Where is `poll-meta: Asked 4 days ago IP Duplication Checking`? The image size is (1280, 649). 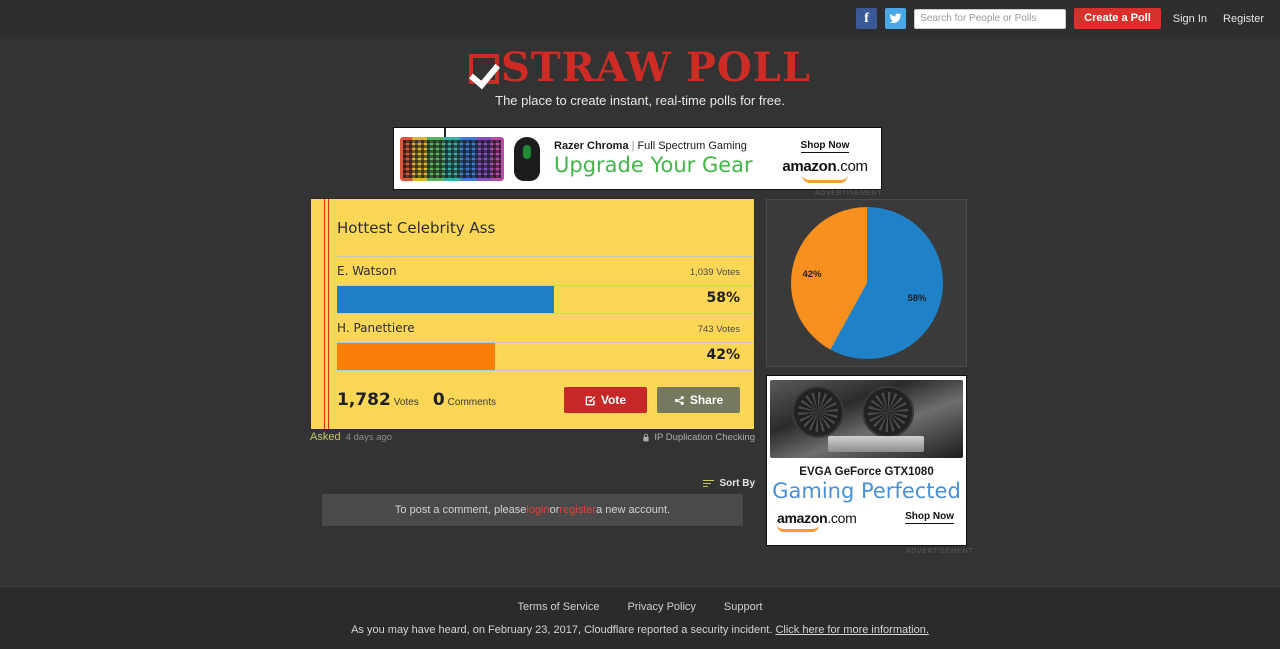 poll-meta: Asked 4 days ago IP Duplication Checking is located at coordinates (532, 437).